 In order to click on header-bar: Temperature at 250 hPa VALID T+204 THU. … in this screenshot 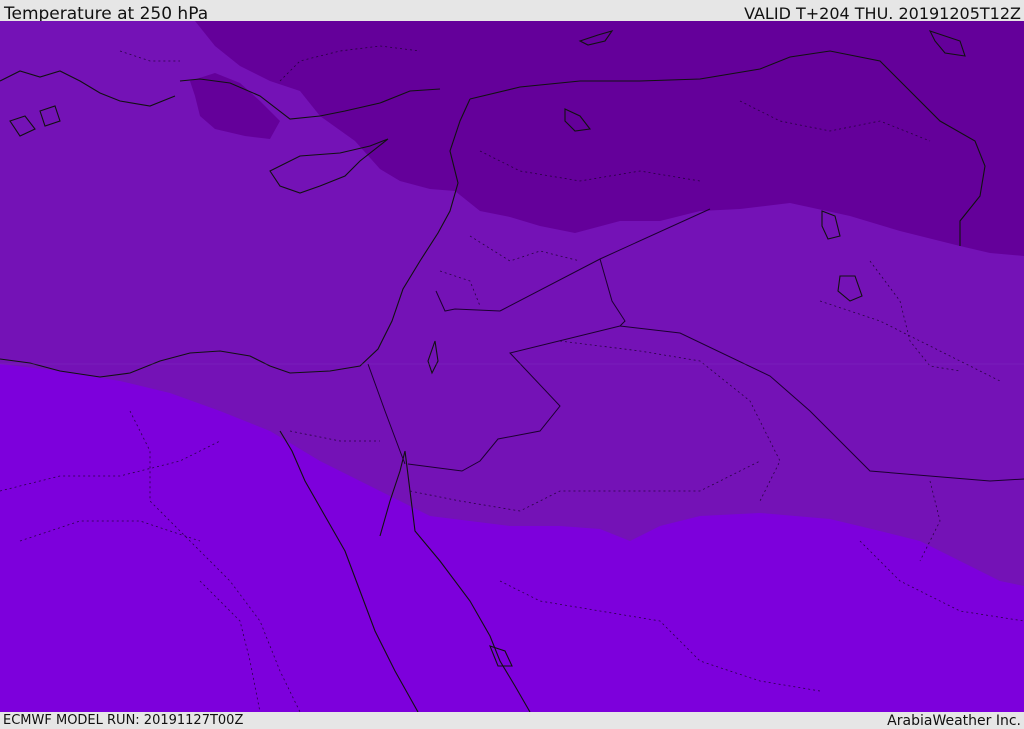, I will do `click(512, 12)`.